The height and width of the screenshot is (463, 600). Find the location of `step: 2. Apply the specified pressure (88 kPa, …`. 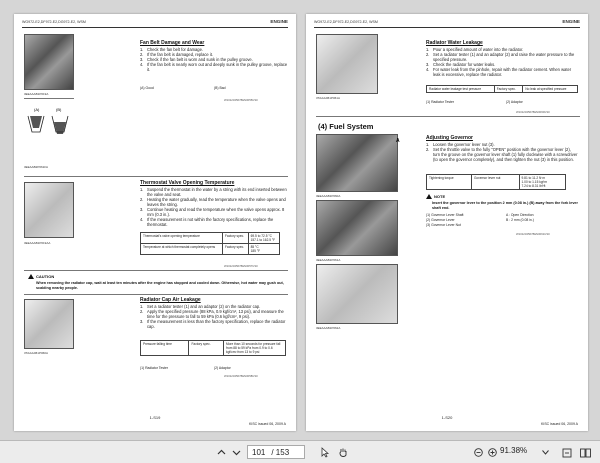

step: 2. Apply the specified pressure (88 kPa, … is located at coordinates (212, 314).